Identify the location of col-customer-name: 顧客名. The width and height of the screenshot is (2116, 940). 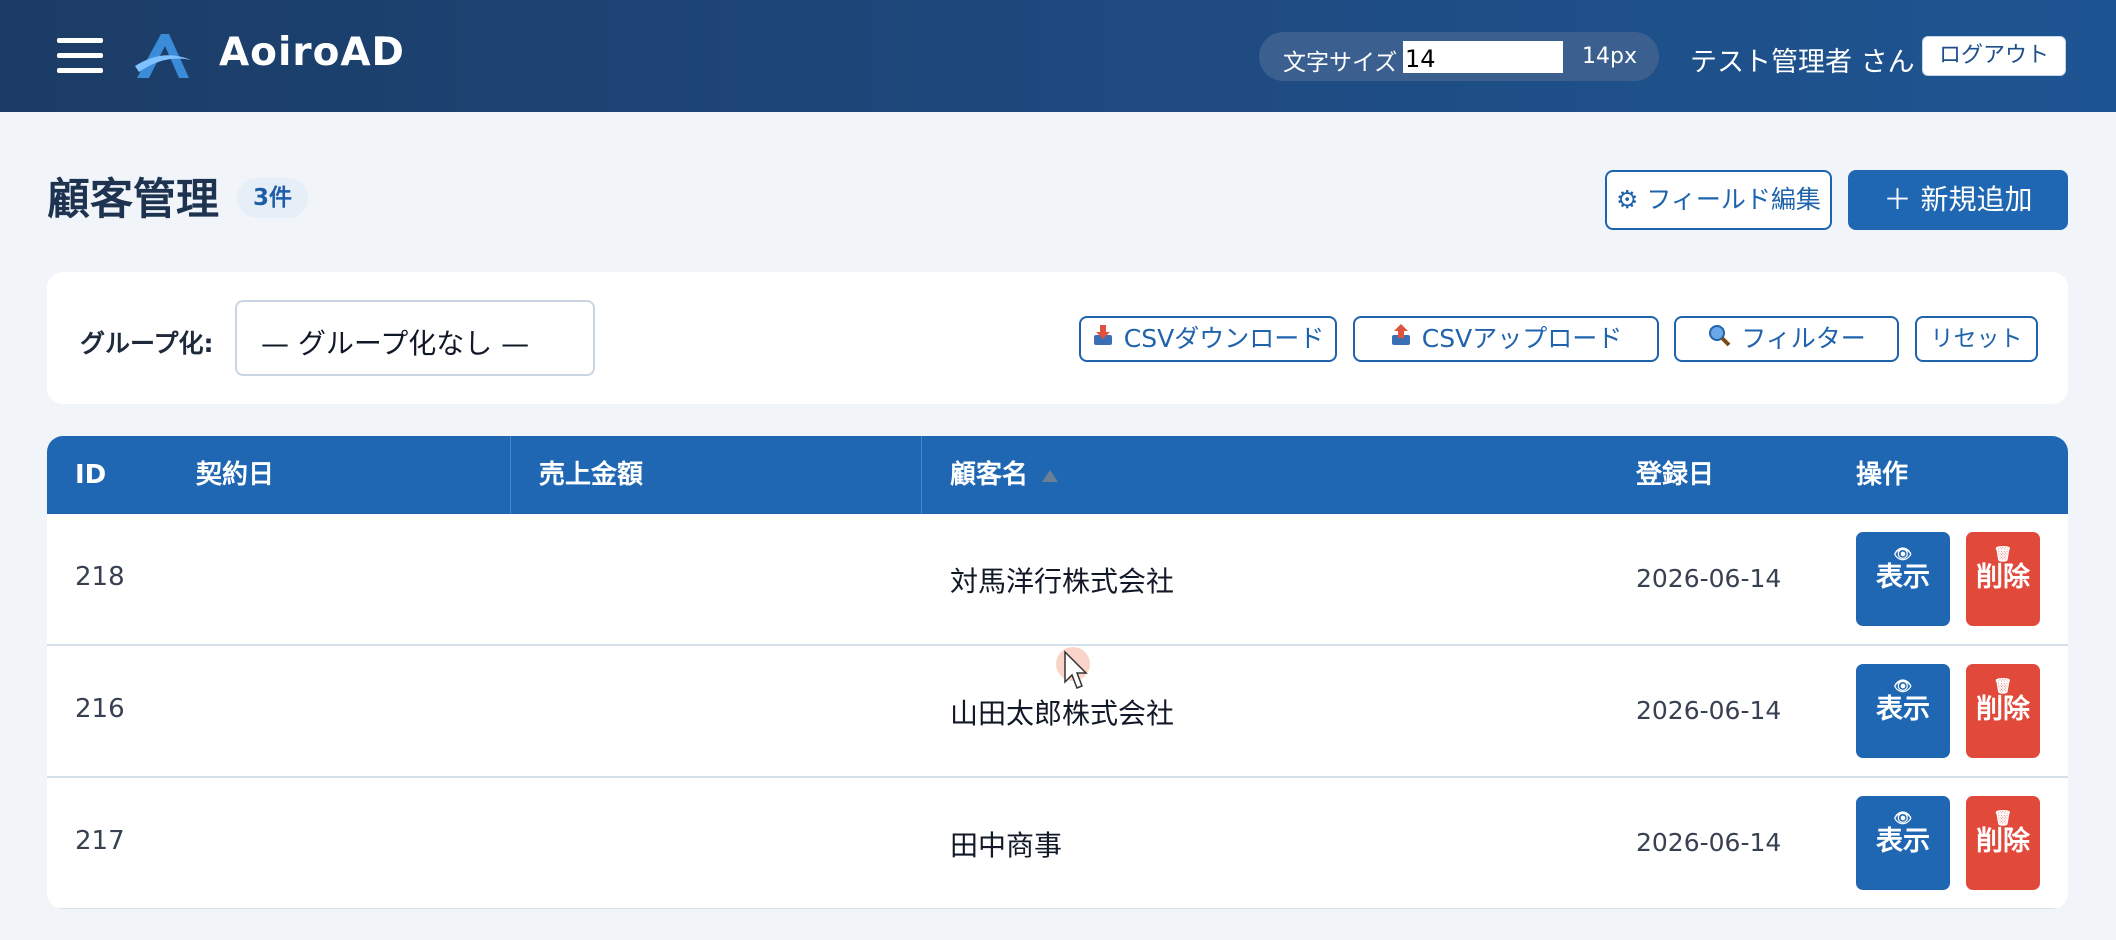
(1004, 475).